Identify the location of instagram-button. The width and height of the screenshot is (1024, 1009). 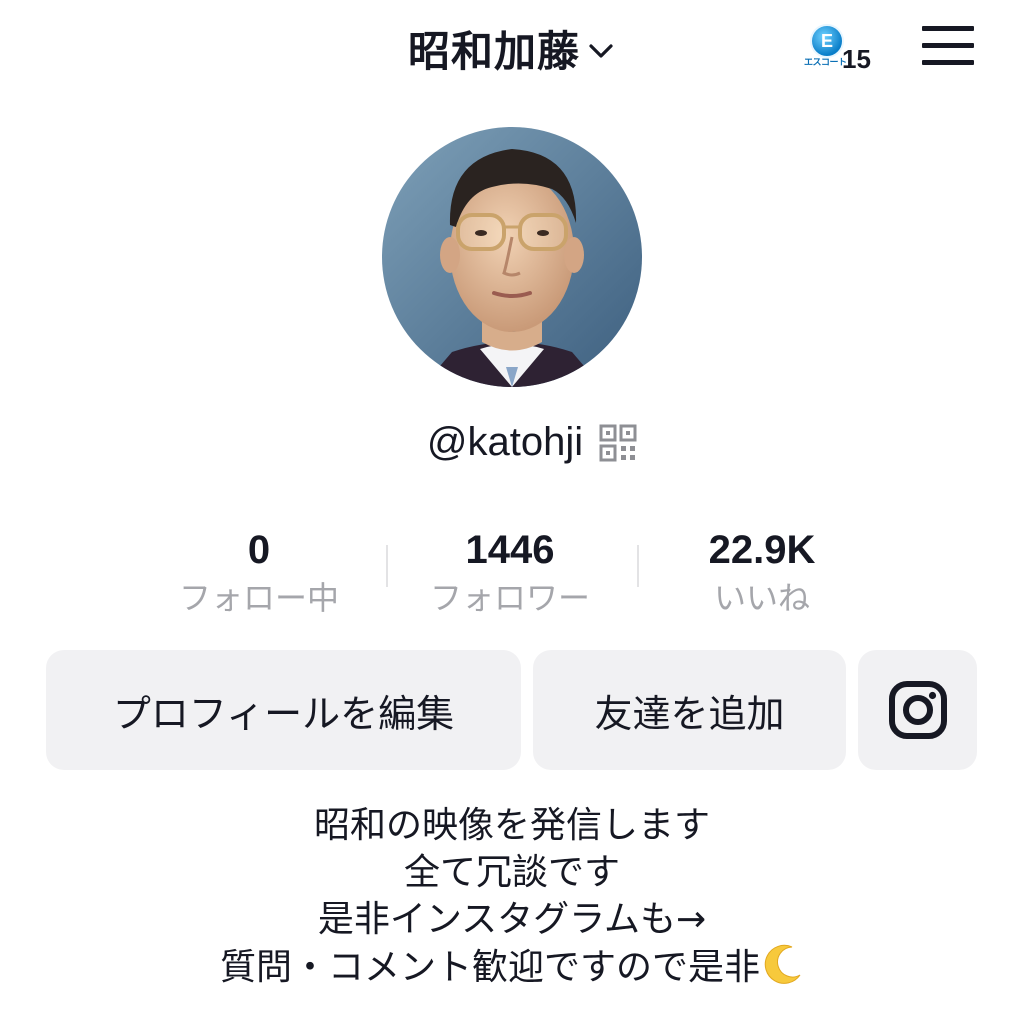
(917, 710).